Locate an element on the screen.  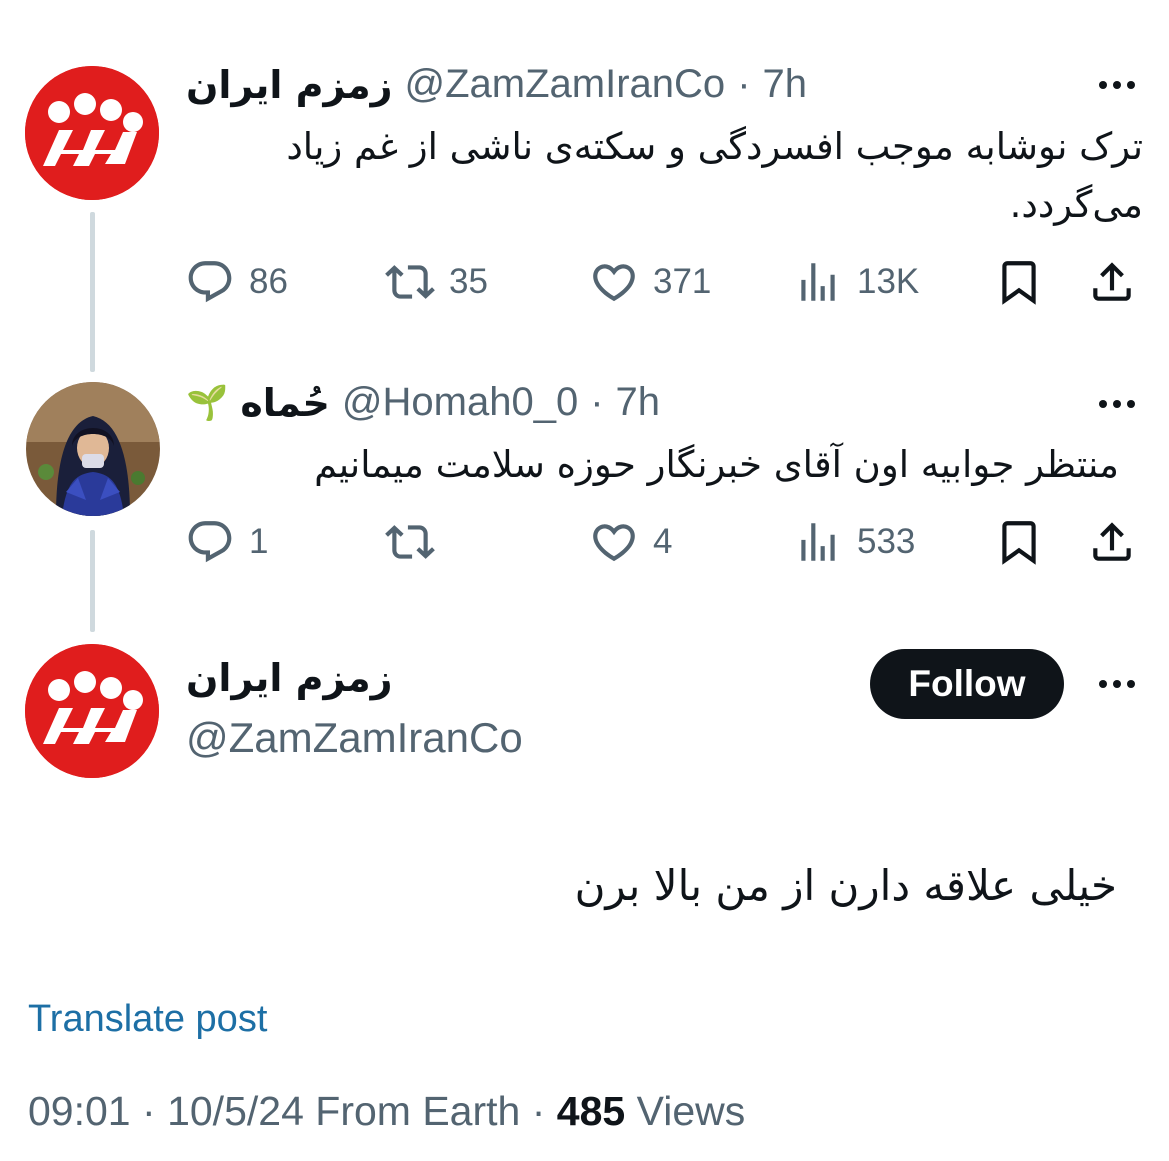
display-name: حُماه is located at coordinates (285, 403).